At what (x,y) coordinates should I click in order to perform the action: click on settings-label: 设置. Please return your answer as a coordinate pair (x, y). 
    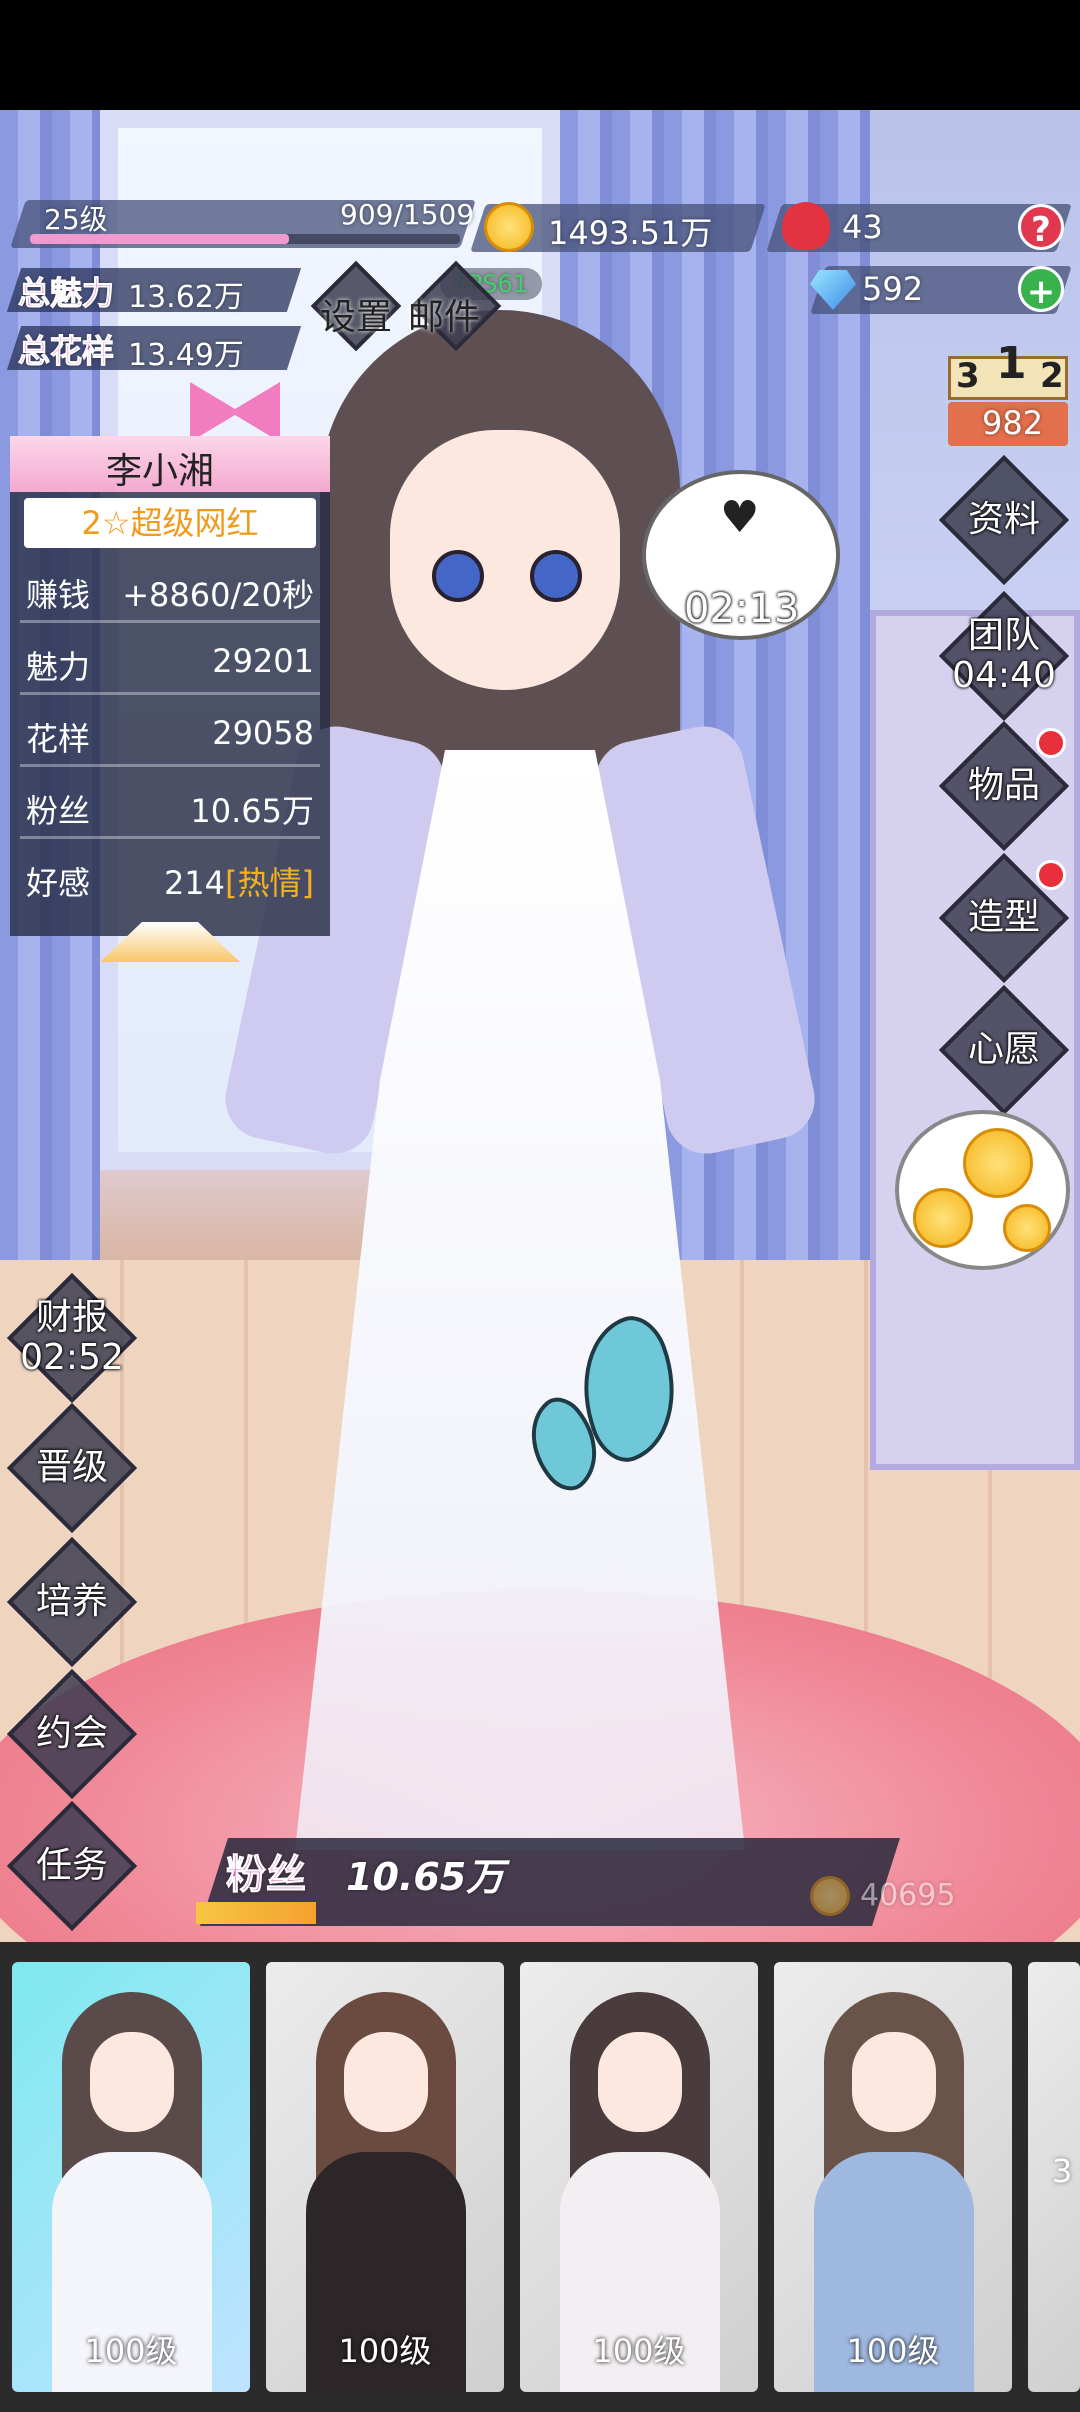
    Looking at the image, I should click on (356, 314).